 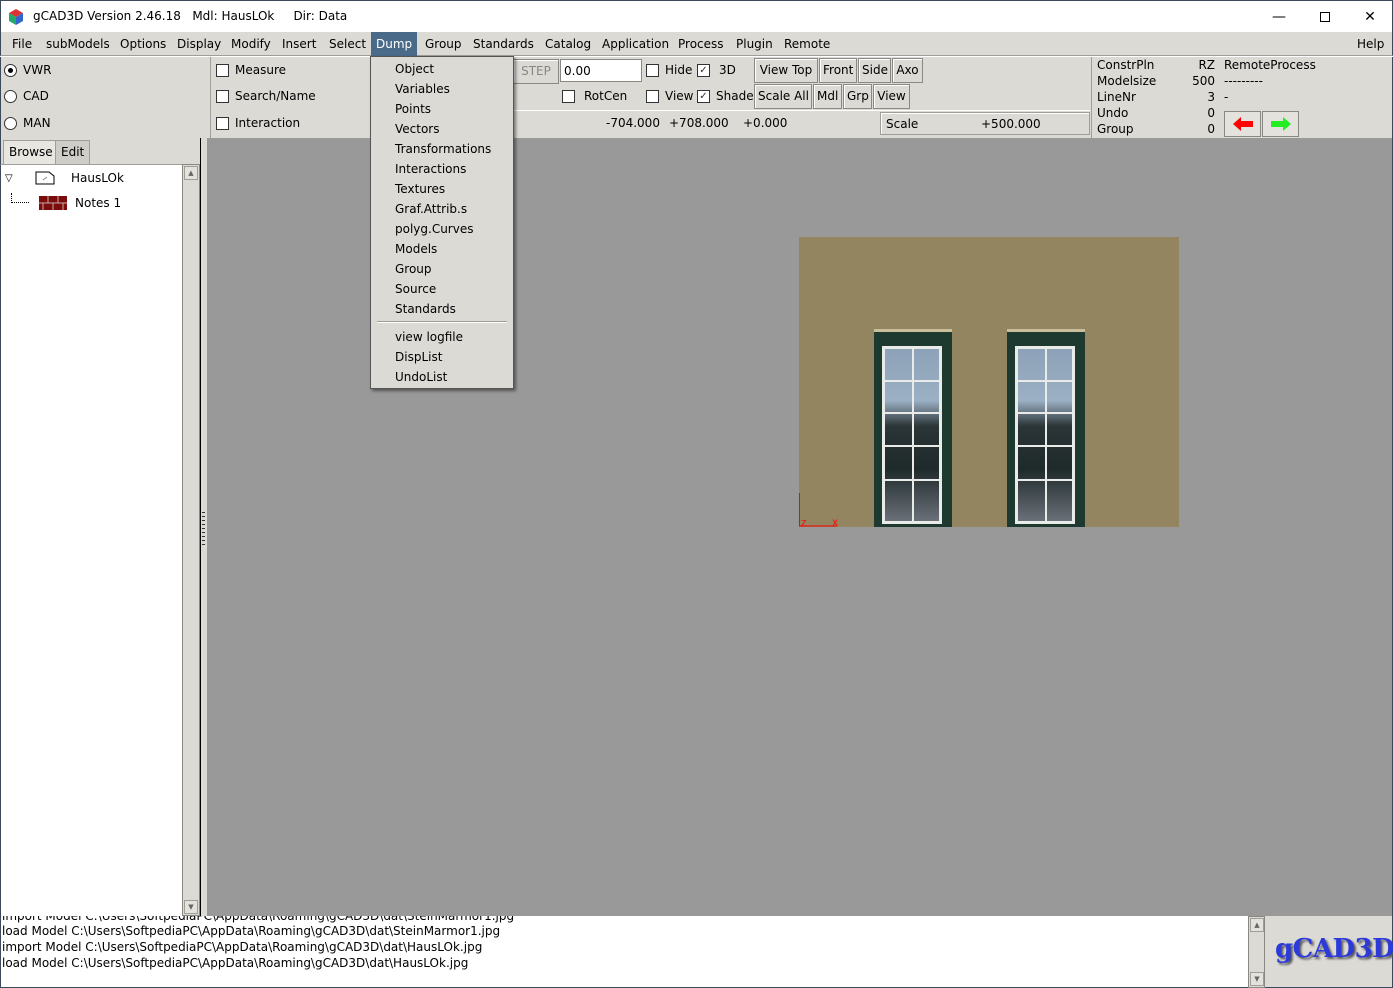 I want to click on rotcen-checkbox: RotCen, so click(x=594, y=96).